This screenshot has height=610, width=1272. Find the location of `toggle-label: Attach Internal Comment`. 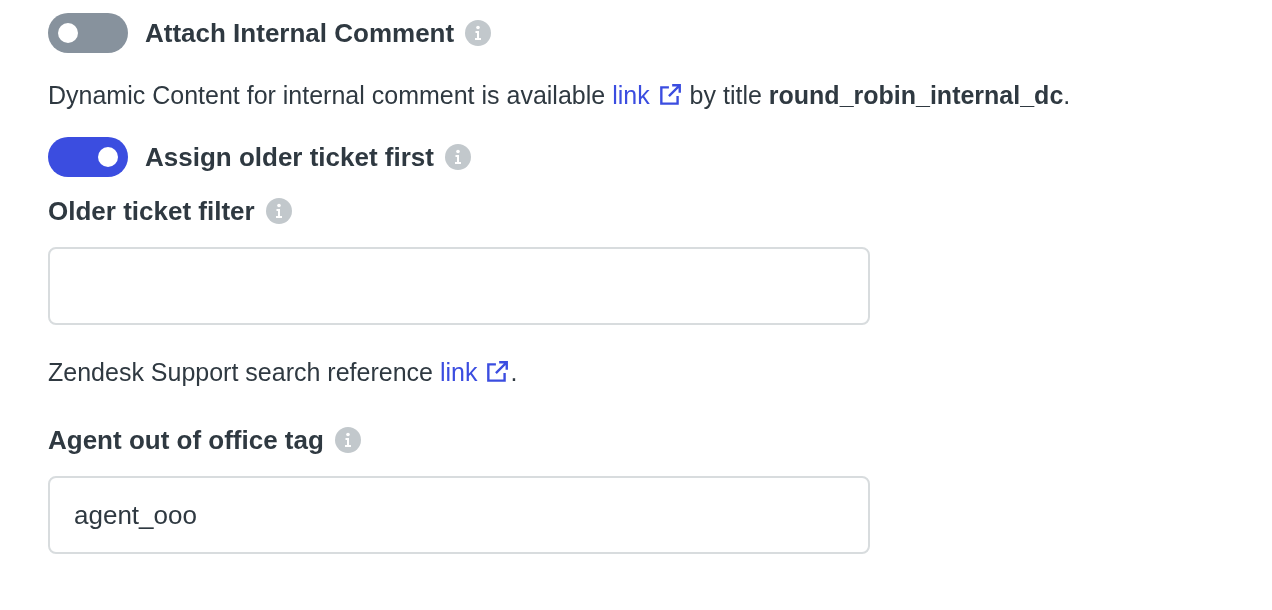

toggle-label: Attach Internal Comment is located at coordinates (300, 33).